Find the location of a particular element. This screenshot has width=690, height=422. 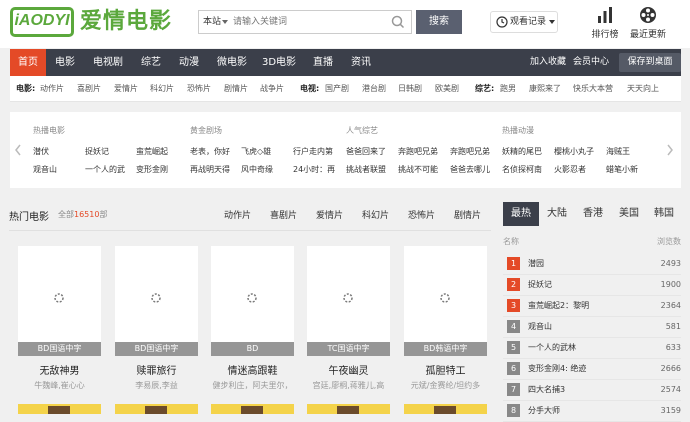

featured-link: 再战明天得 is located at coordinates (210, 169).